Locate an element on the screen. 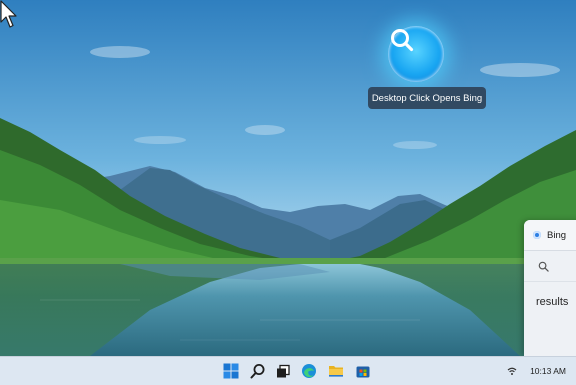 The height and width of the screenshot is (385, 576). file-explorer-icon is located at coordinates (336, 371).